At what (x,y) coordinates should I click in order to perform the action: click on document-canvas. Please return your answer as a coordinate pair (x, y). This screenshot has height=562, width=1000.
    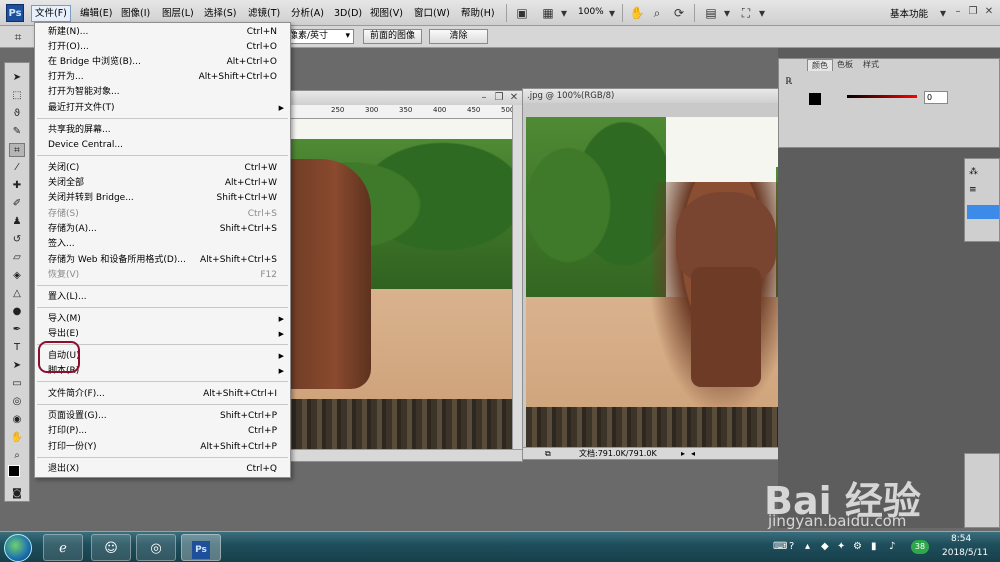
    Looking at the image, I should click on (396, 284).